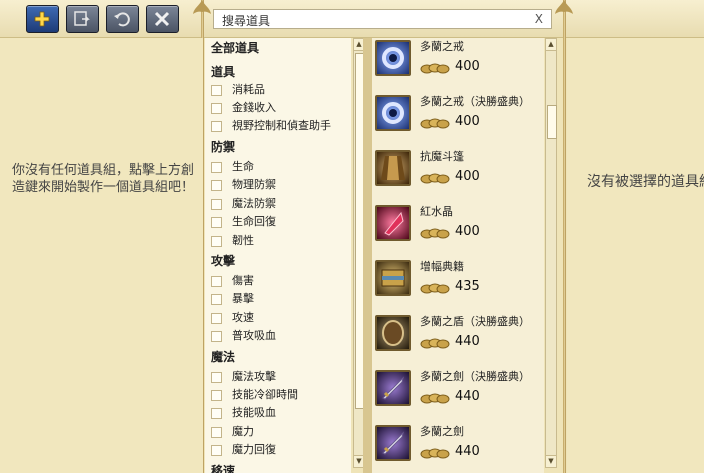 This screenshot has width=704, height=473. What do you see at coordinates (367, 255) in the screenshot?
I see `panel-separator` at bounding box center [367, 255].